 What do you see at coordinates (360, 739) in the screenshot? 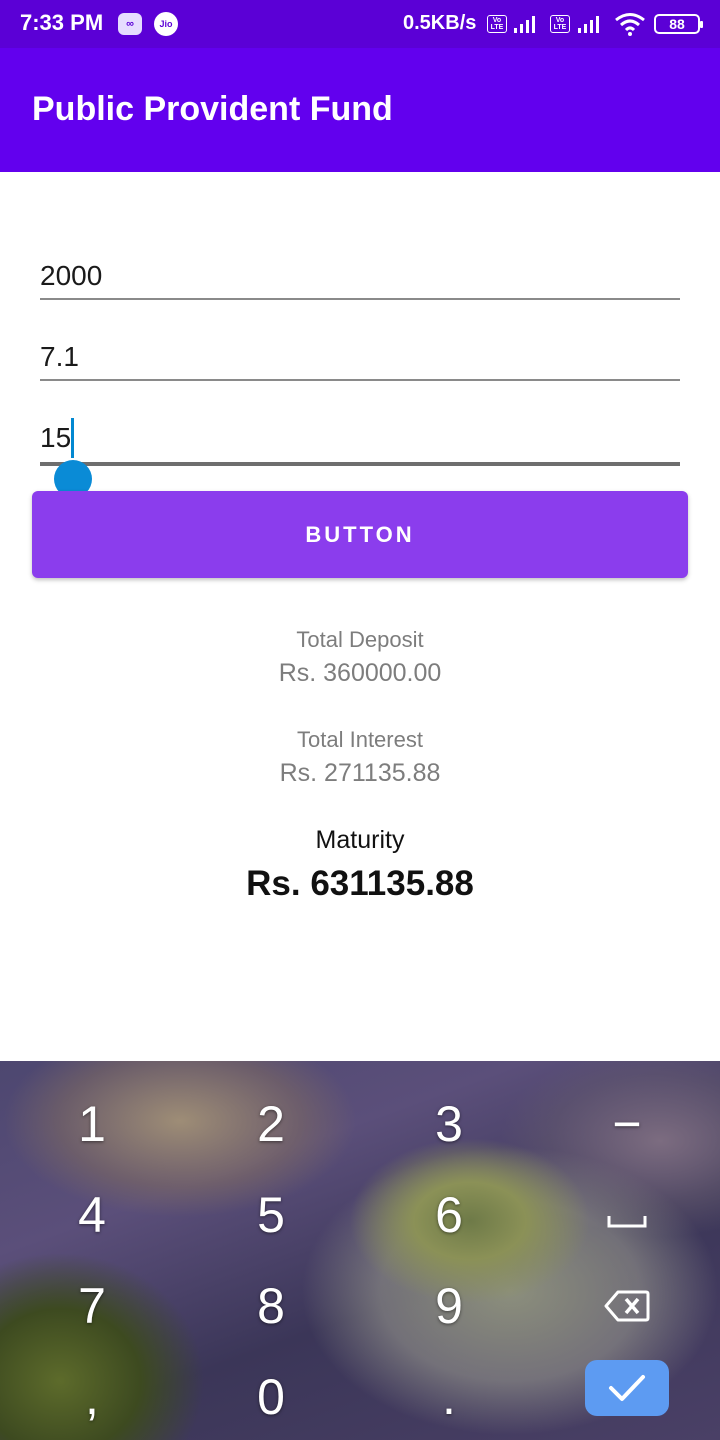
I see `total-interest-label: Total Interest` at bounding box center [360, 739].